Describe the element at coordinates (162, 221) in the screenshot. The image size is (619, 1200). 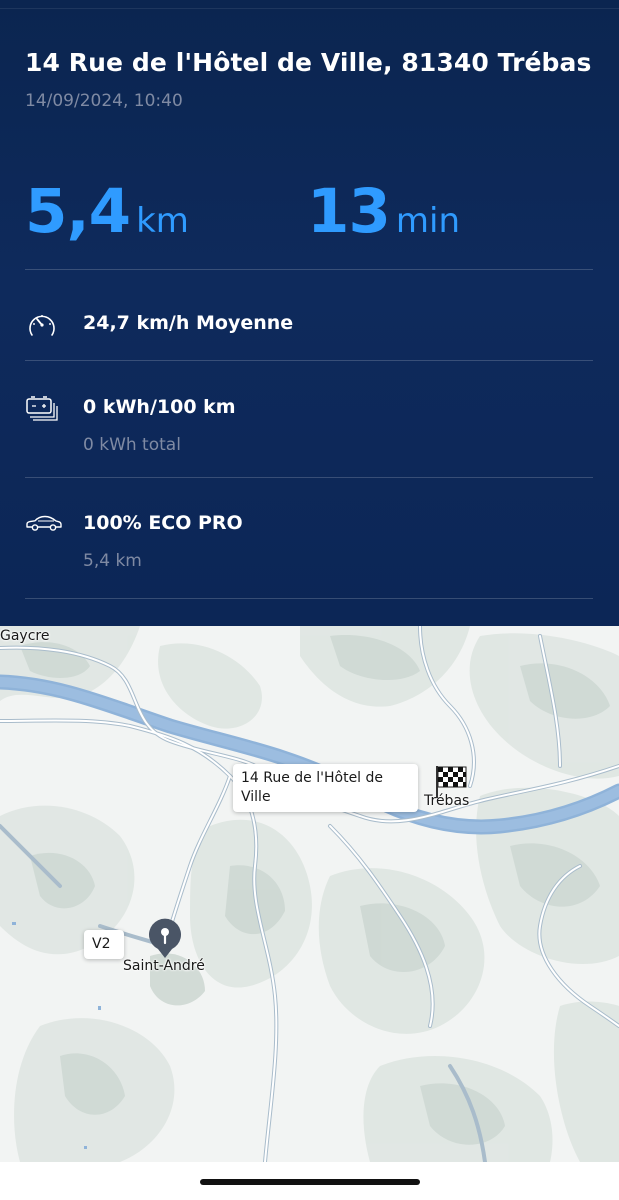
I see `distance-unit: km` at that location.